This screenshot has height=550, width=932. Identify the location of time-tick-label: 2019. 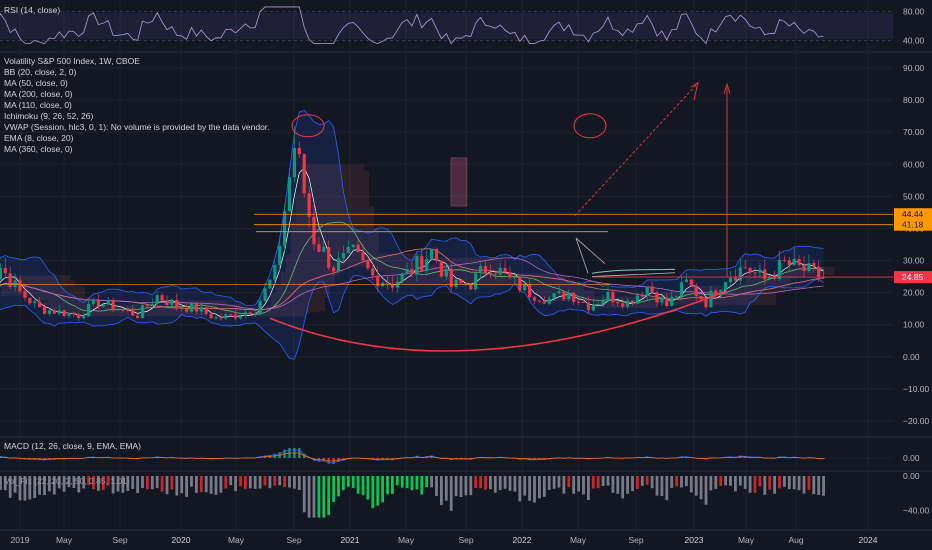
(20, 540).